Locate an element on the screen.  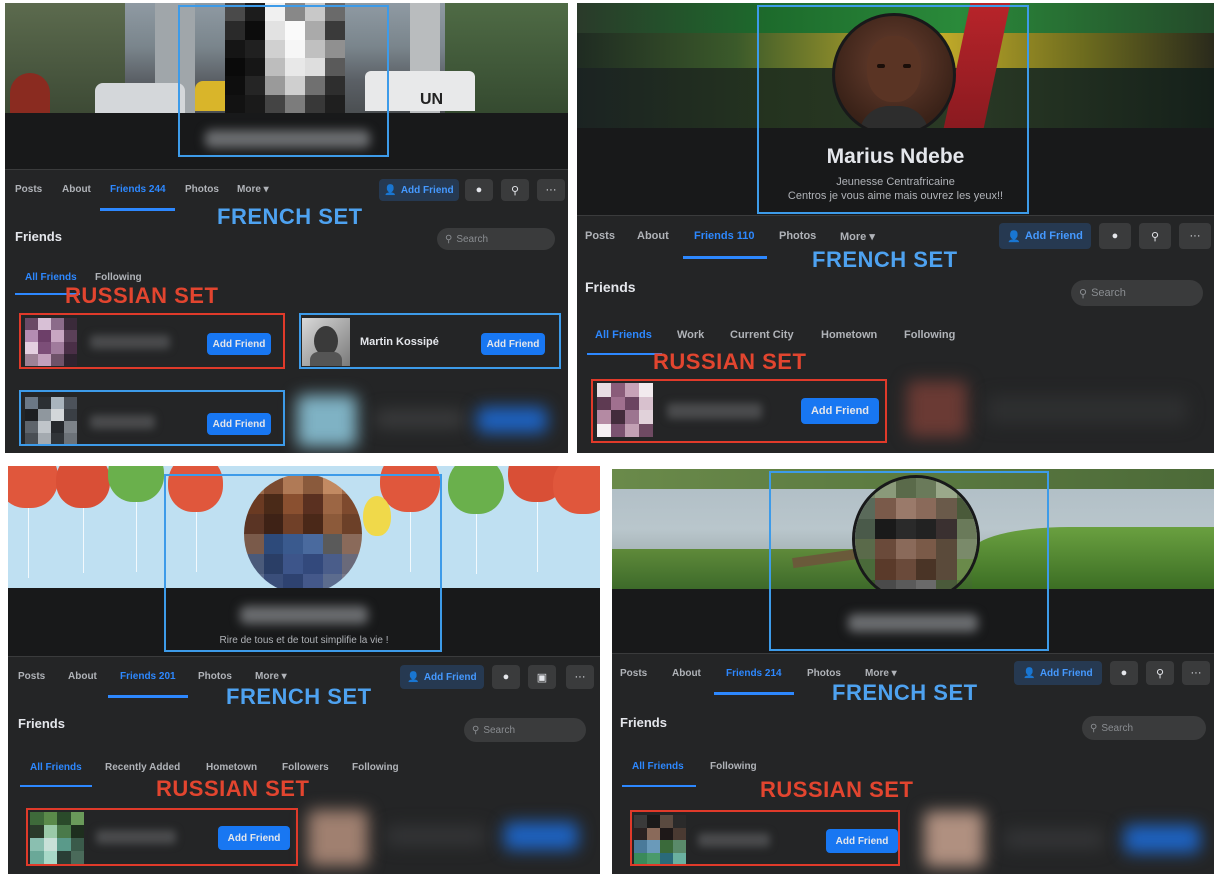
profile-name-blurred is located at coordinates (287, 139).